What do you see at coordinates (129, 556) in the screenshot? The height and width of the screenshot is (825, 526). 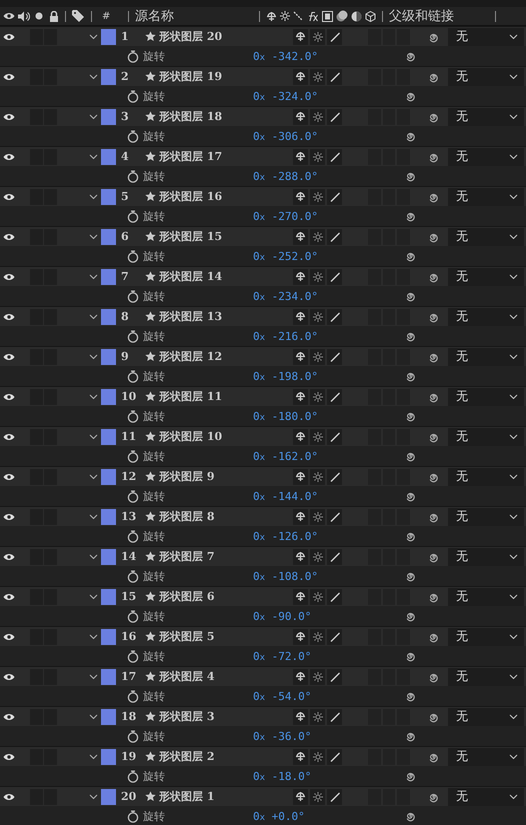 I see `layer-number: 14` at bounding box center [129, 556].